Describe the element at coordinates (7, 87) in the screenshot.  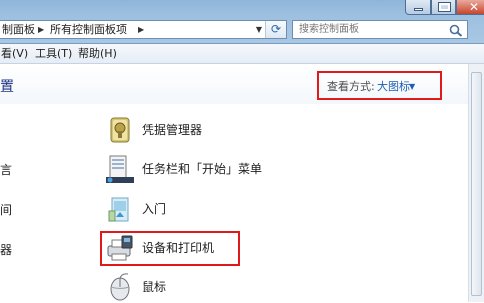
I see `page-title: 置` at that location.